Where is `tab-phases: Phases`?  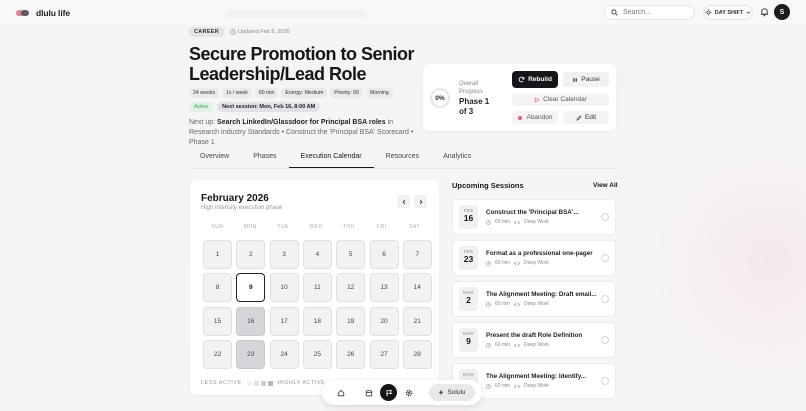 tab-phases: Phases is located at coordinates (264, 159).